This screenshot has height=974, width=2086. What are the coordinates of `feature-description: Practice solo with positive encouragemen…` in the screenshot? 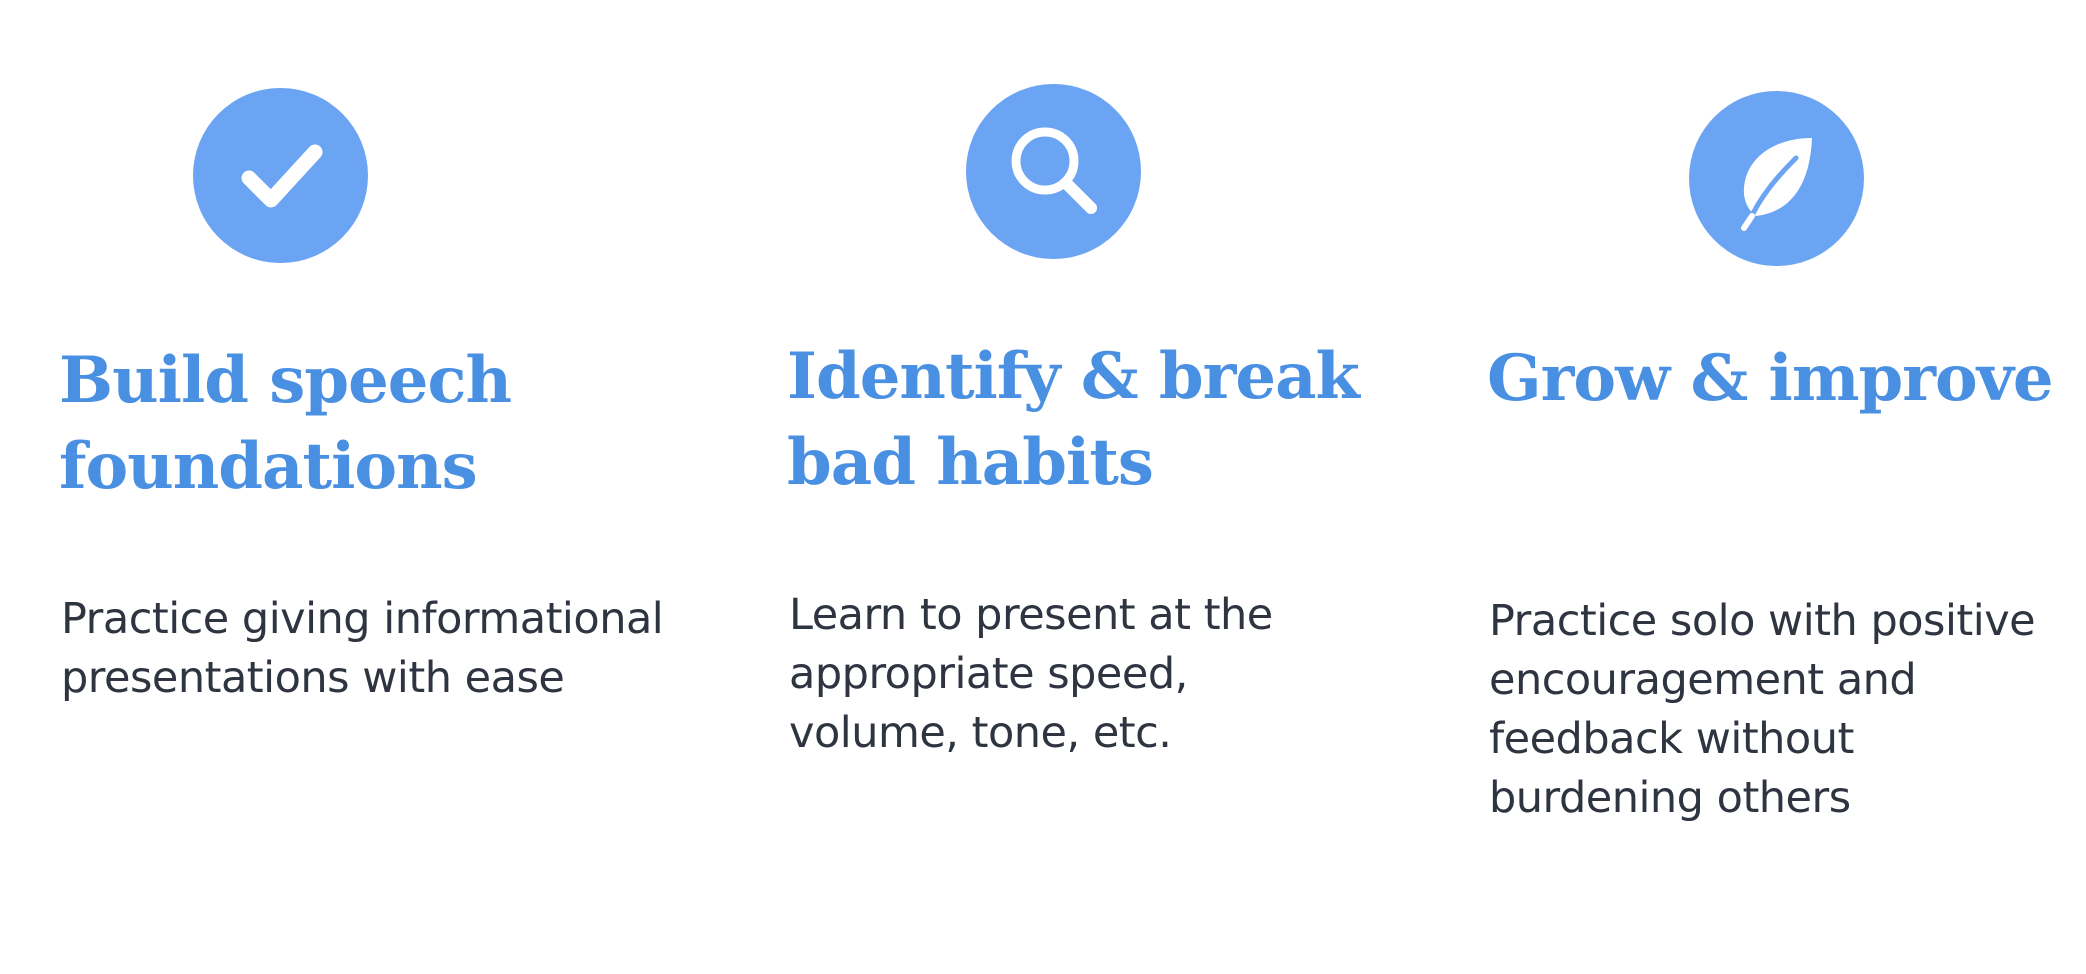 It's located at (1762, 709).